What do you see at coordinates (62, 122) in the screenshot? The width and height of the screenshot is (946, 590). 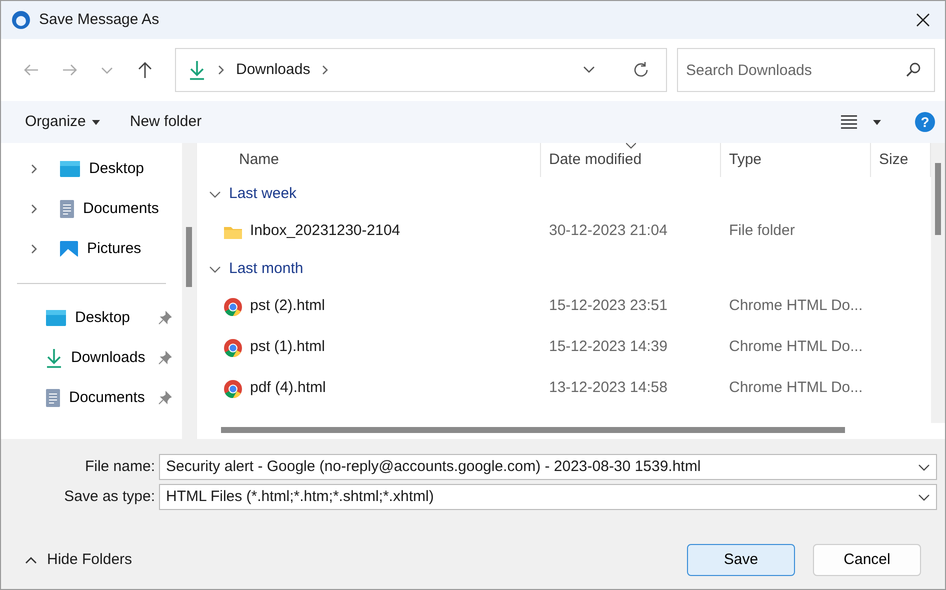 I see `organize-menu: Organize` at bounding box center [62, 122].